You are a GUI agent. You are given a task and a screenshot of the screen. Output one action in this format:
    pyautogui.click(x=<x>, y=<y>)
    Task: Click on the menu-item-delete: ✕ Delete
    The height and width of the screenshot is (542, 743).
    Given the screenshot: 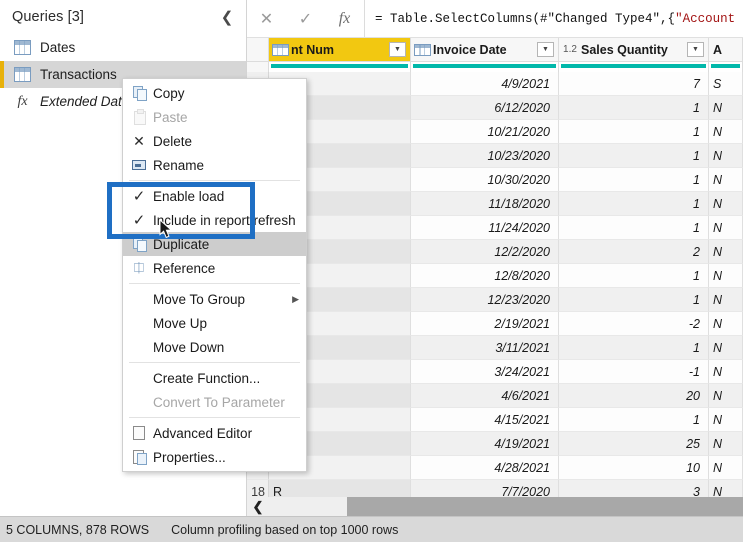 What is the action you would take?
    pyautogui.click(x=214, y=141)
    